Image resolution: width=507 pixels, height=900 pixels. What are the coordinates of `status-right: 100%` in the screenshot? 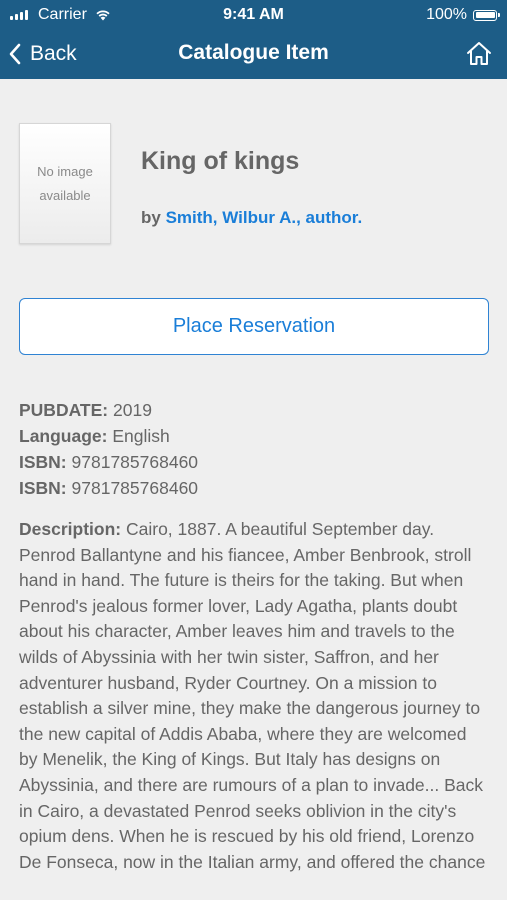 It's located at (463, 15).